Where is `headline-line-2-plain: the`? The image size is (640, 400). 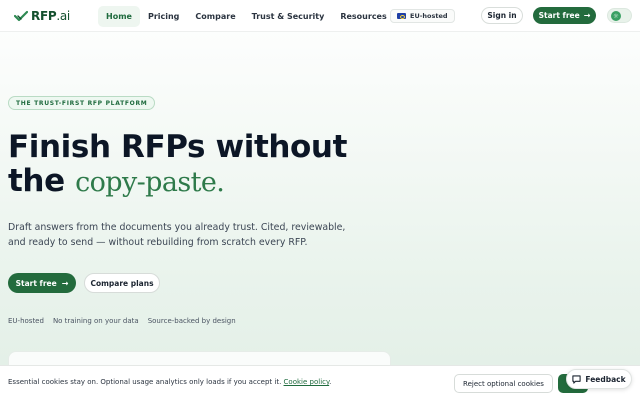 headline-line-2-plain: the is located at coordinates (36, 181).